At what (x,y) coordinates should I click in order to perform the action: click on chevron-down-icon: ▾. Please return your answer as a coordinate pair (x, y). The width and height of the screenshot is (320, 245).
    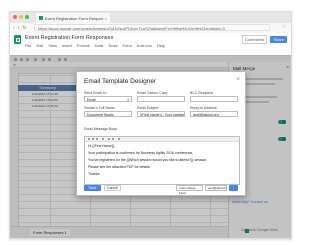
    Looking at the image, I should click on (128, 100).